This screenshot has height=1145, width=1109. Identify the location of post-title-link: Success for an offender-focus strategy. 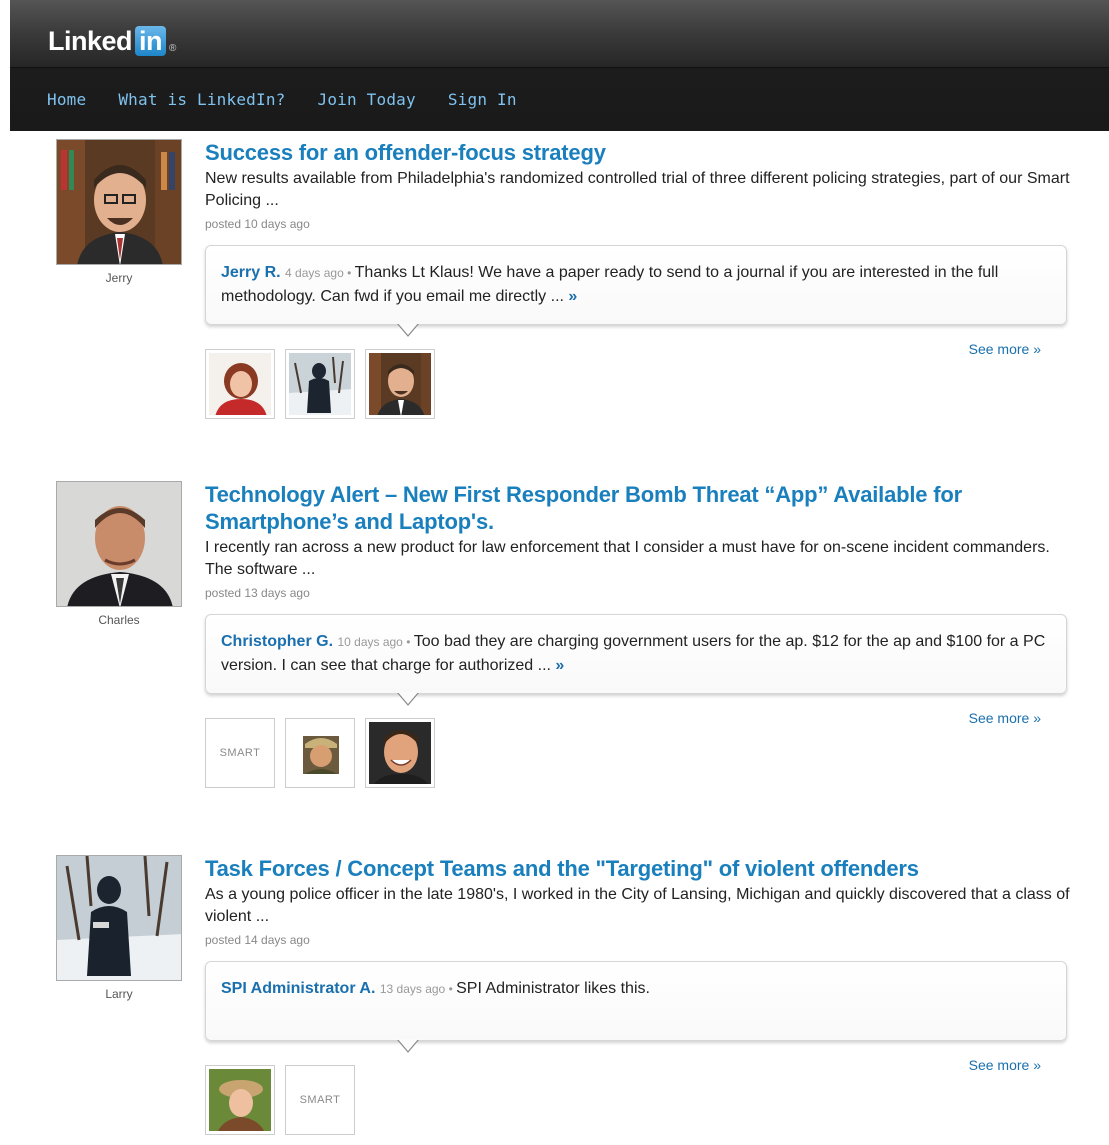
(640, 152).